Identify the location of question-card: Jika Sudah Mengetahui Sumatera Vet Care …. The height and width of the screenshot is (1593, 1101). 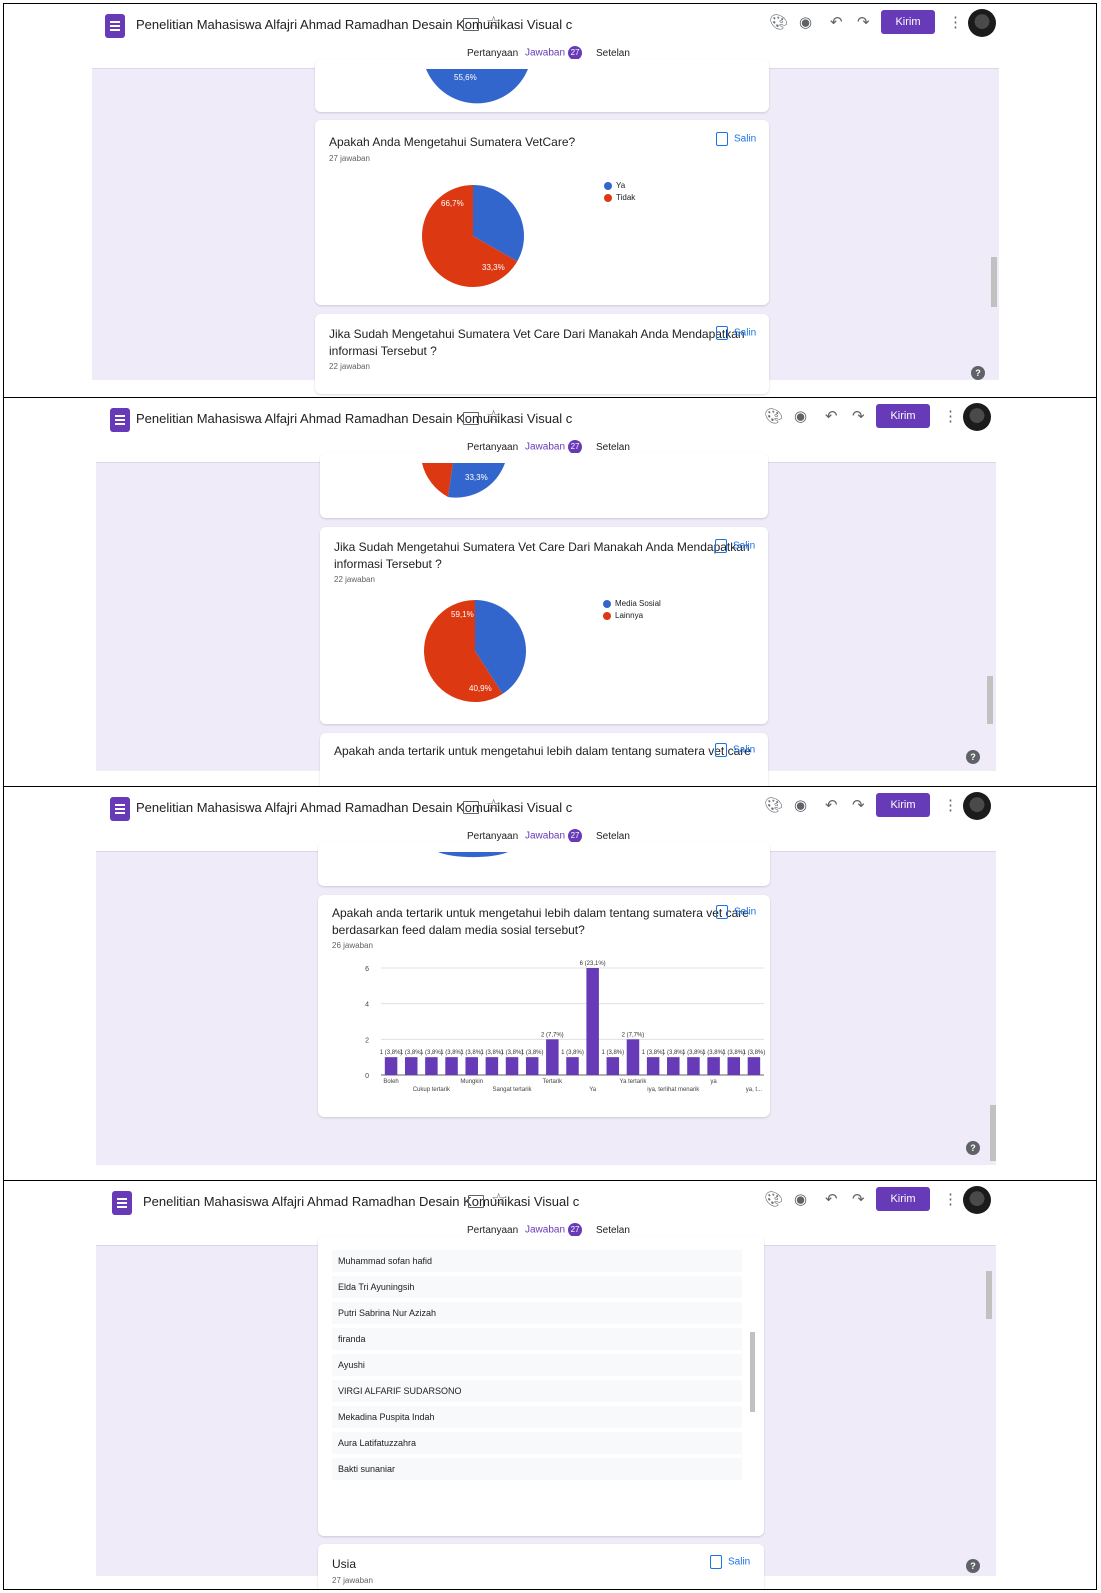
(544, 625).